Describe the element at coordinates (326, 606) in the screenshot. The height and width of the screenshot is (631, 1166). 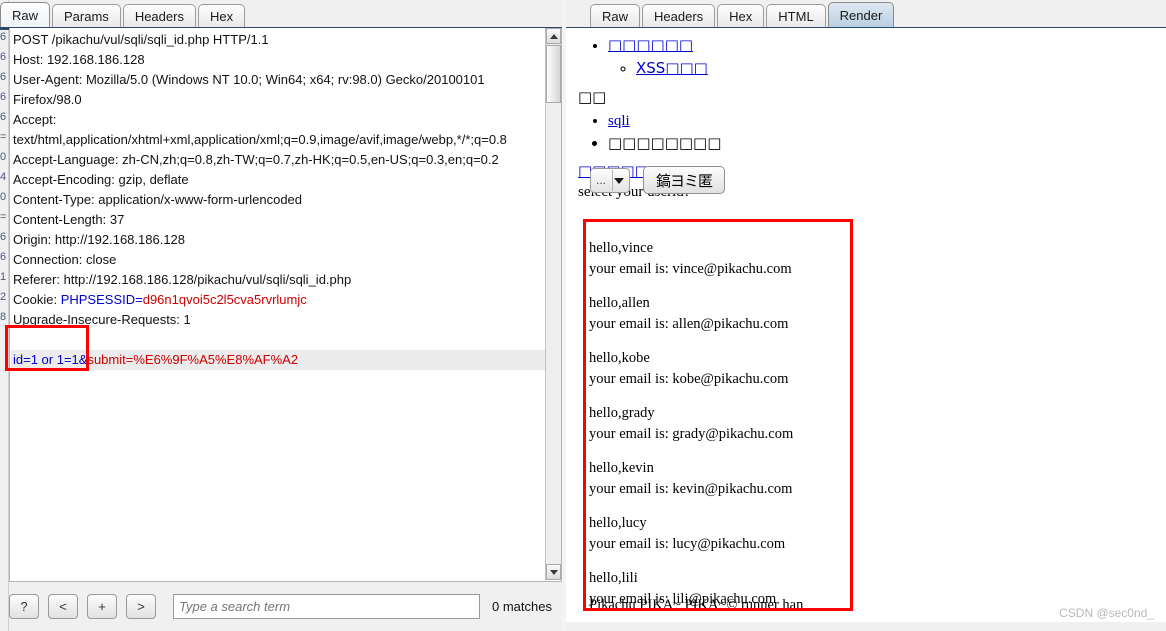
I see `search-input` at that location.